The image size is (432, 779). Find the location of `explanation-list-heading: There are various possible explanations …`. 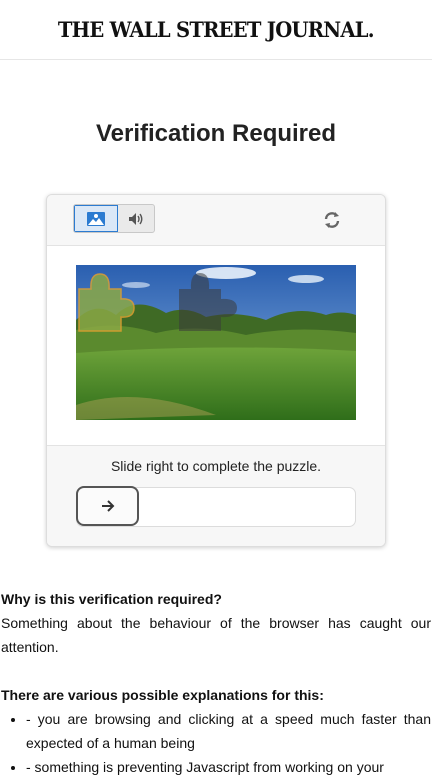

explanation-list-heading: There are various possible explanations … is located at coordinates (162, 695).